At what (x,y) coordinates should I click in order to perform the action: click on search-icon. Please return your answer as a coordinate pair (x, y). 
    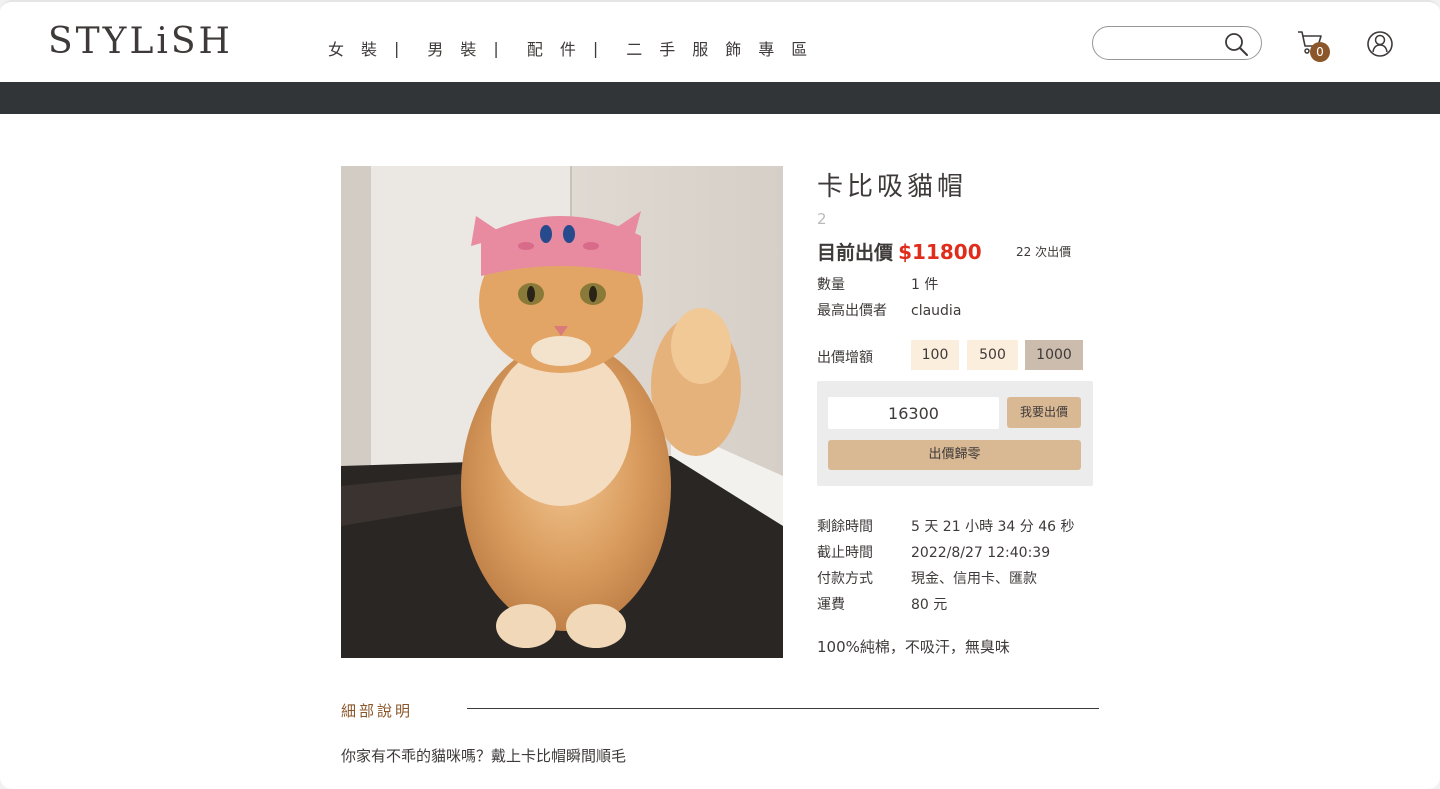
    Looking at the image, I should click on (1236, 44).